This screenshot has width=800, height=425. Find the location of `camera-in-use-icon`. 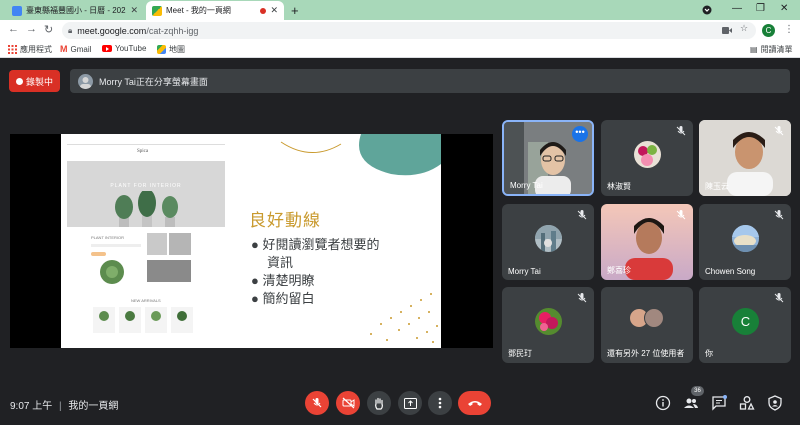

camera-in-use-icon is located at coordinates (727, 30).